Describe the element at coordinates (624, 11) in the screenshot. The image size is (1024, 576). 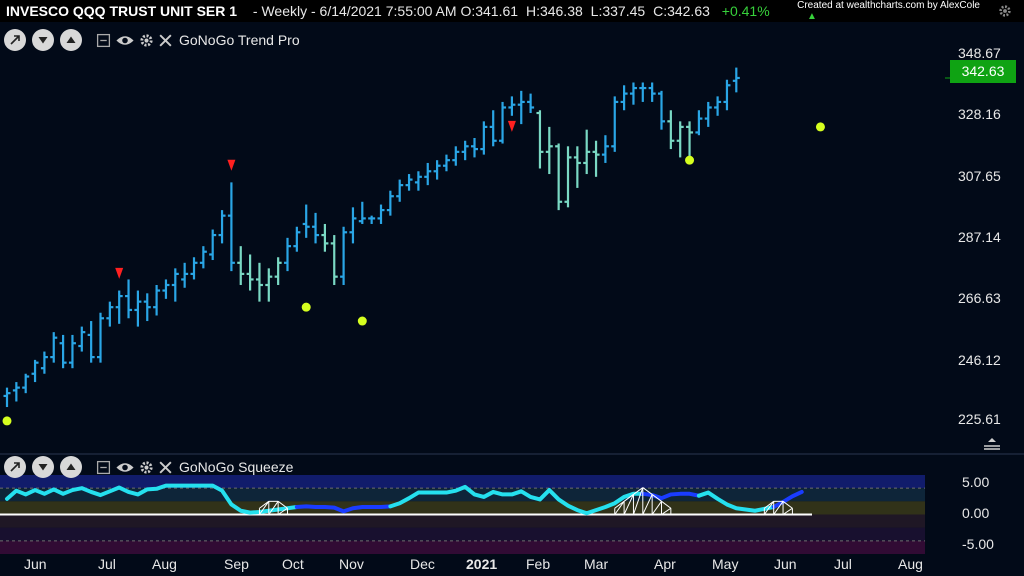
I see `low-value: 337.45` at that location.